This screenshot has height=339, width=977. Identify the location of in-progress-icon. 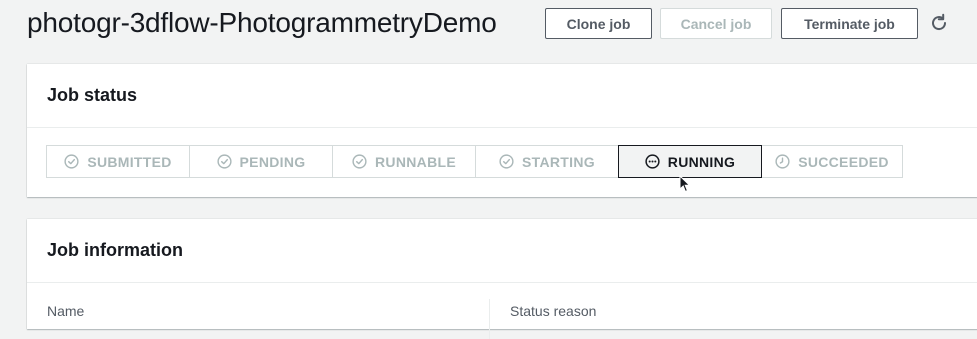
(652, 161).